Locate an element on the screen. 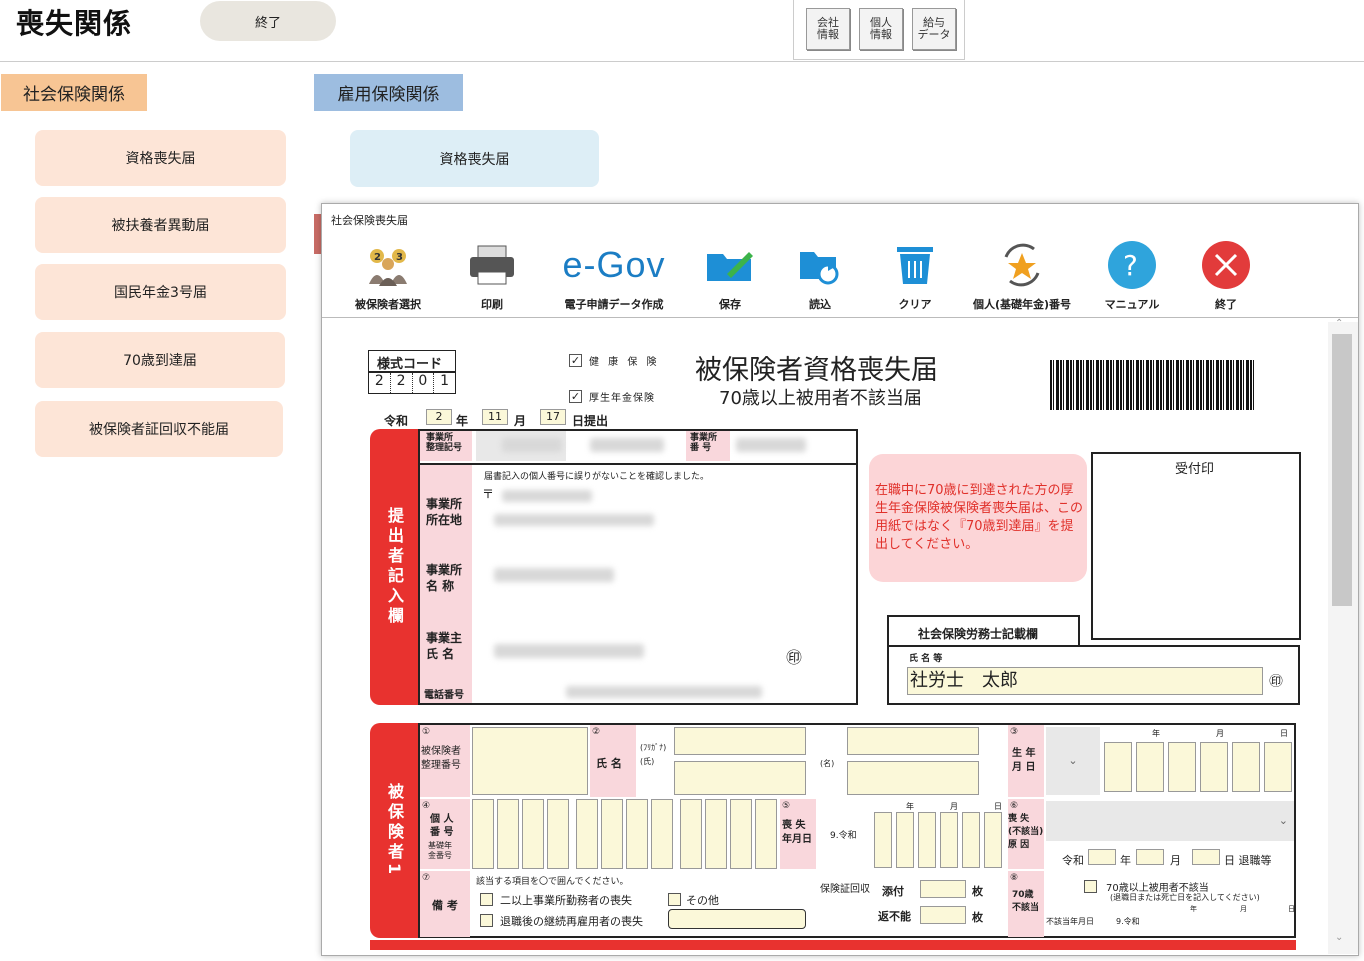  reason-era: 令和 is located at coordinates (1073, 860).